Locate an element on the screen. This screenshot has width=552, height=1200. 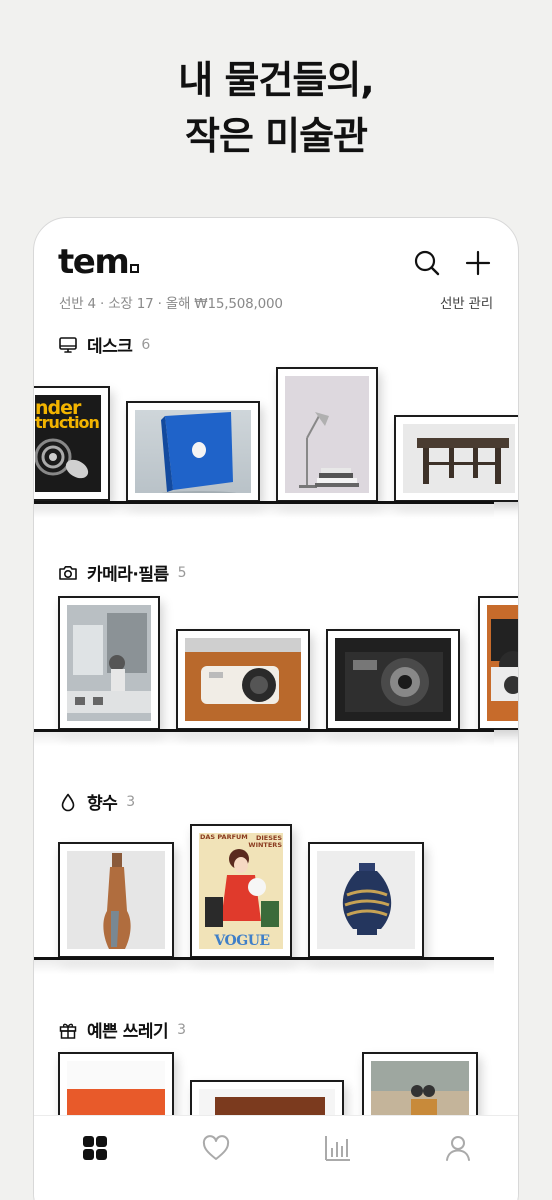
bar-chart-icon is located at coordinates (337, 1148).